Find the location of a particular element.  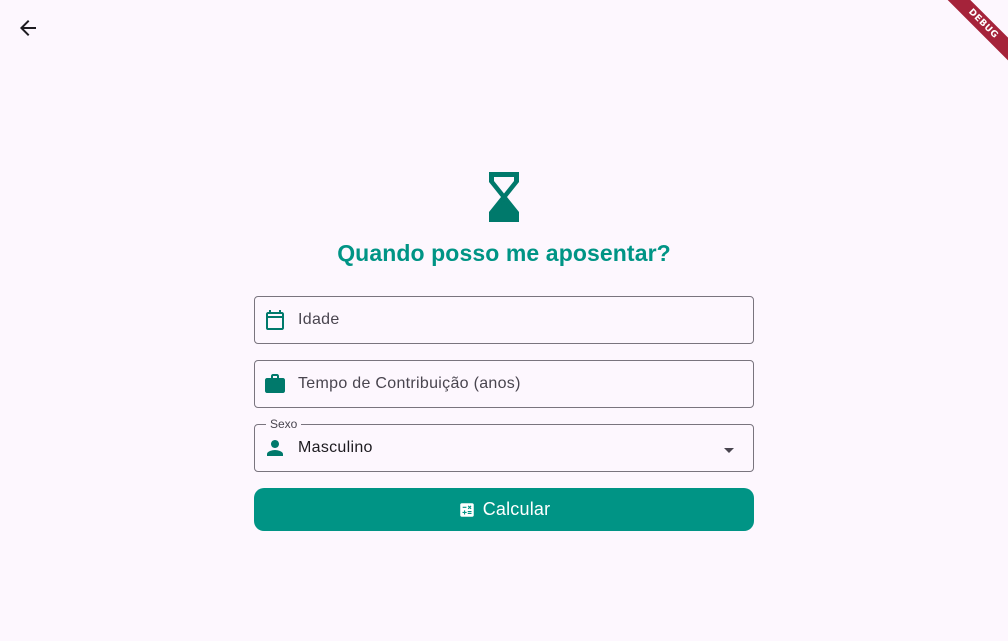

sex-dropdown: Sexo Masculino is located at coordinates (504, 444).